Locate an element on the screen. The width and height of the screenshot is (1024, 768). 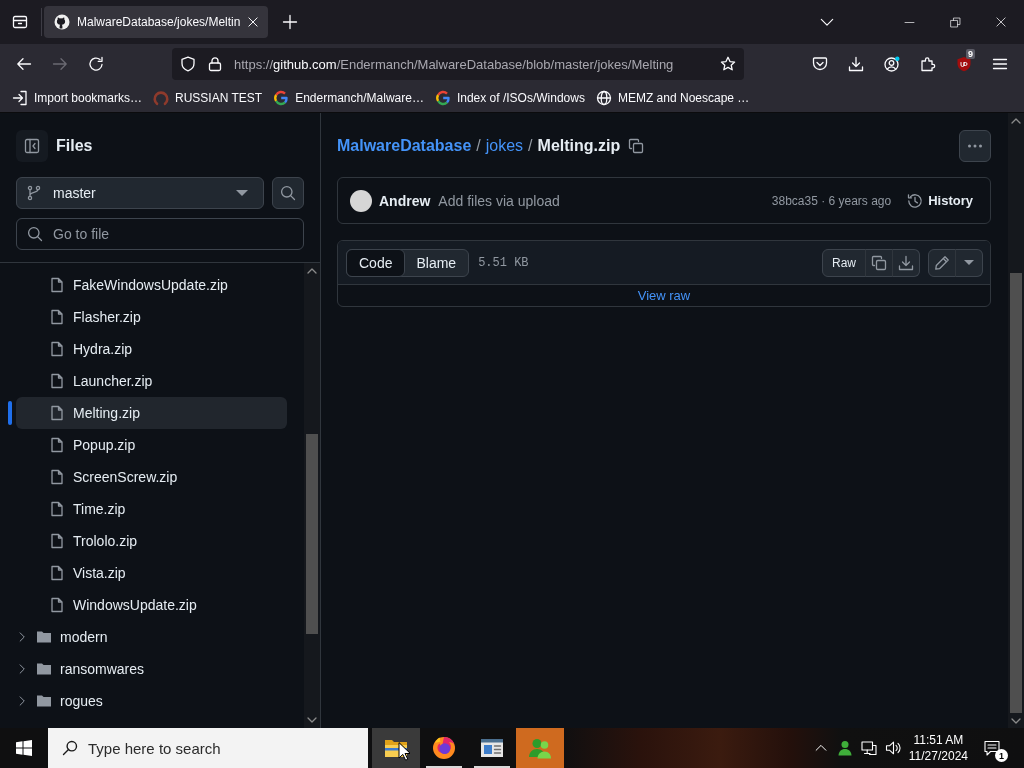
bookmark: Index of /ISOs/Windows is located at coordinates (509, 98).